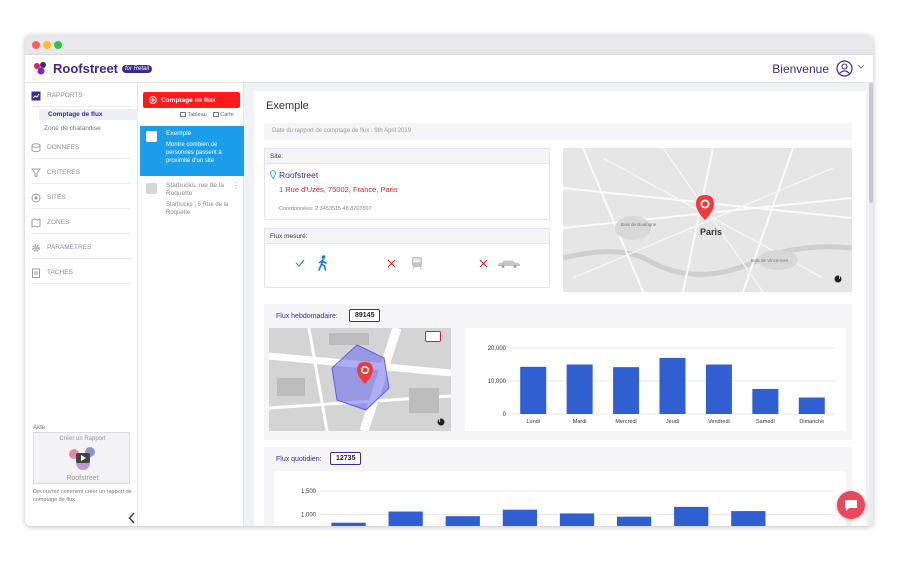 Image resolution: width=897 pixels, height=561 pixels. What do you see at coordinates (47, 45) in the screenshot?
I see `minimize-dot-icon` at bounding box center [47, 45].